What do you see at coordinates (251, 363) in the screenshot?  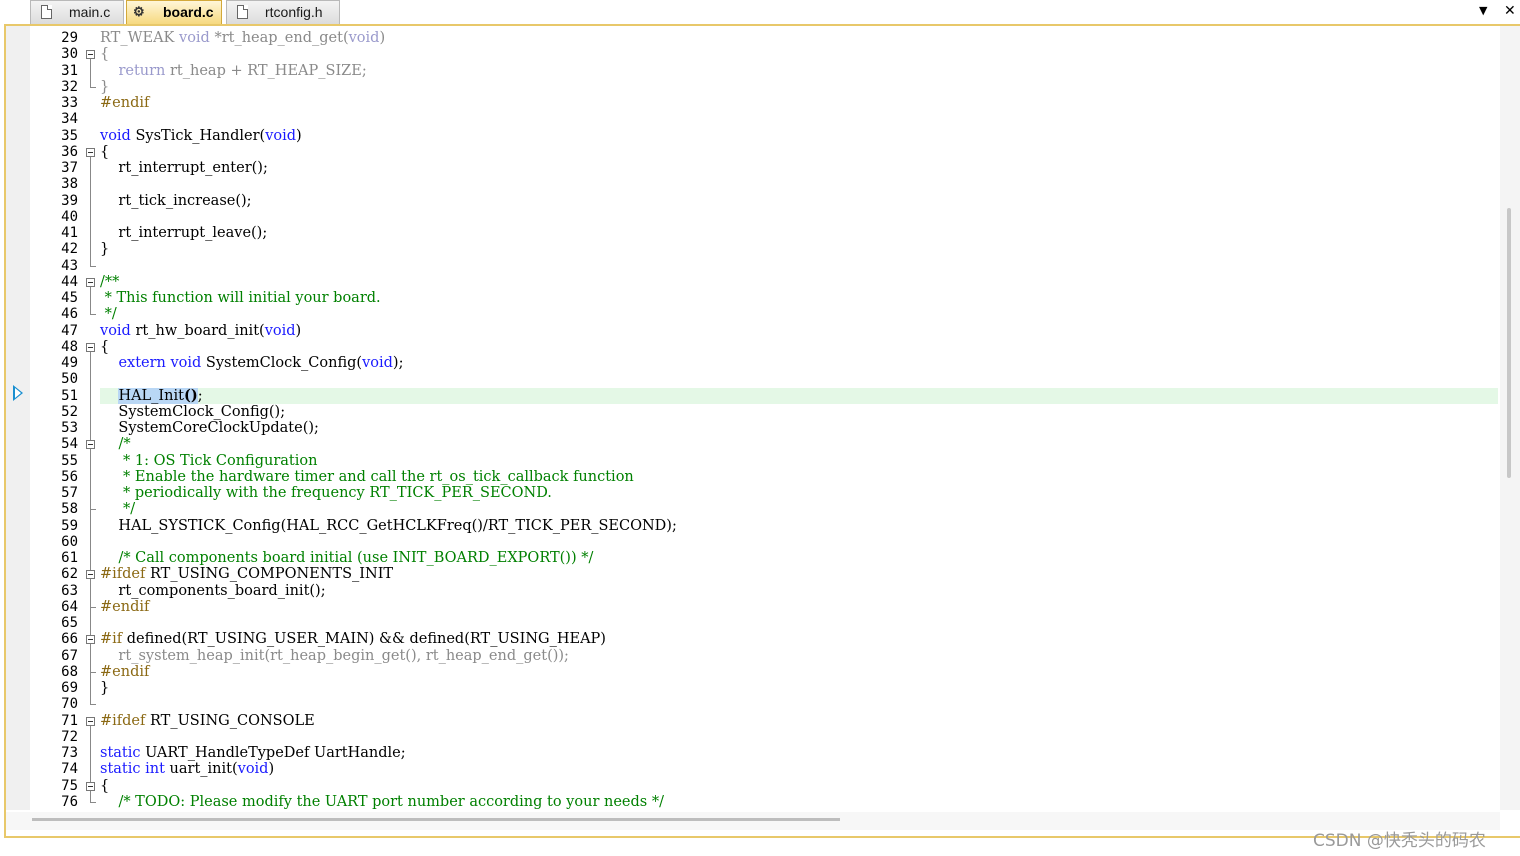 I see `code-line: extern void SystemClock_Config(void);` at bounding box center [251, 363].